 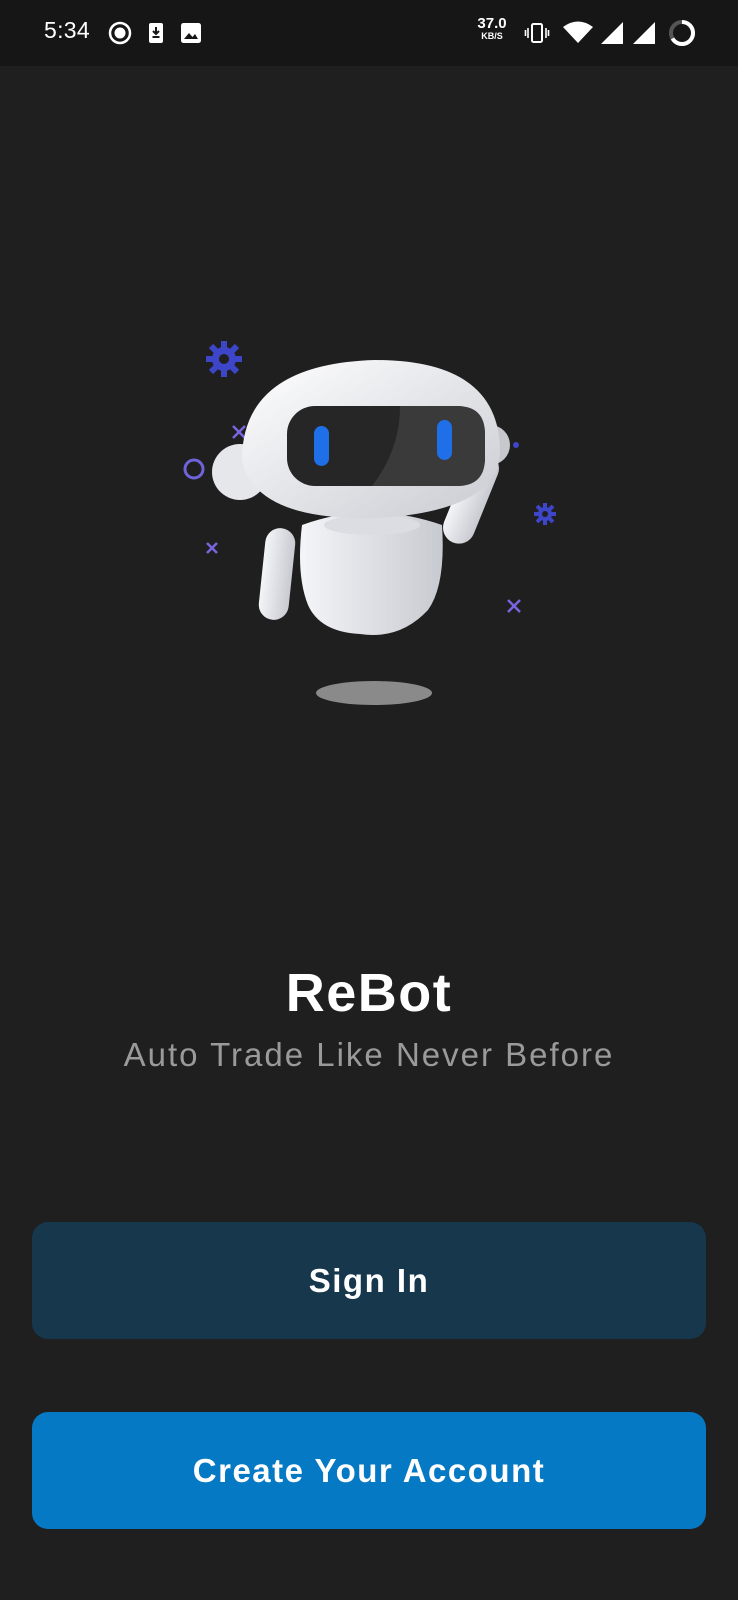 I want to click on record-icon, so click(x=120, y=33).